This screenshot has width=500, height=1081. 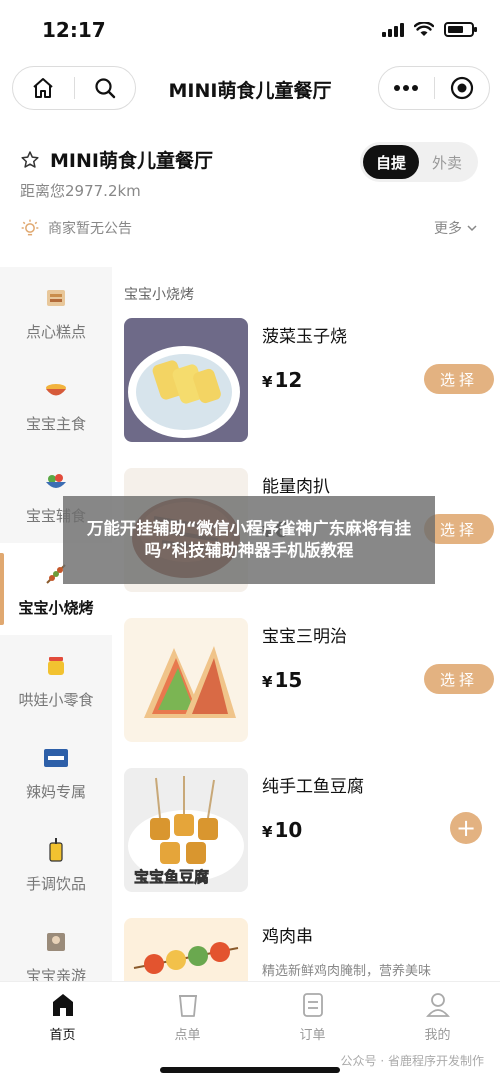 I want to click on store-name-row: MINI萌食儿童餐厅, so click(x=116, y=159).